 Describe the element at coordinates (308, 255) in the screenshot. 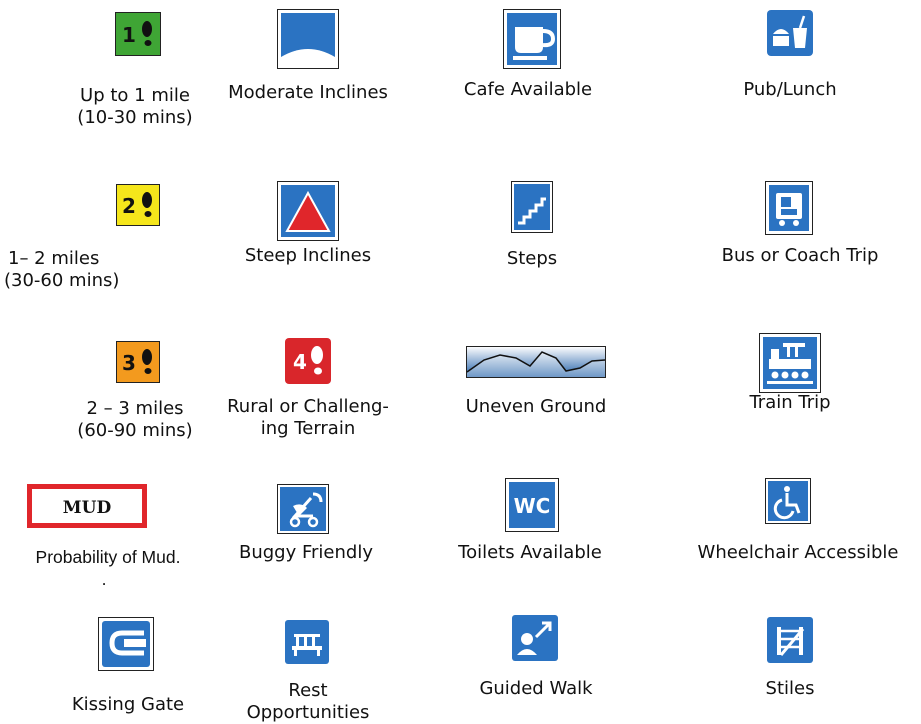

I see `steep-inclines-label: Steep Inclines` at that location.